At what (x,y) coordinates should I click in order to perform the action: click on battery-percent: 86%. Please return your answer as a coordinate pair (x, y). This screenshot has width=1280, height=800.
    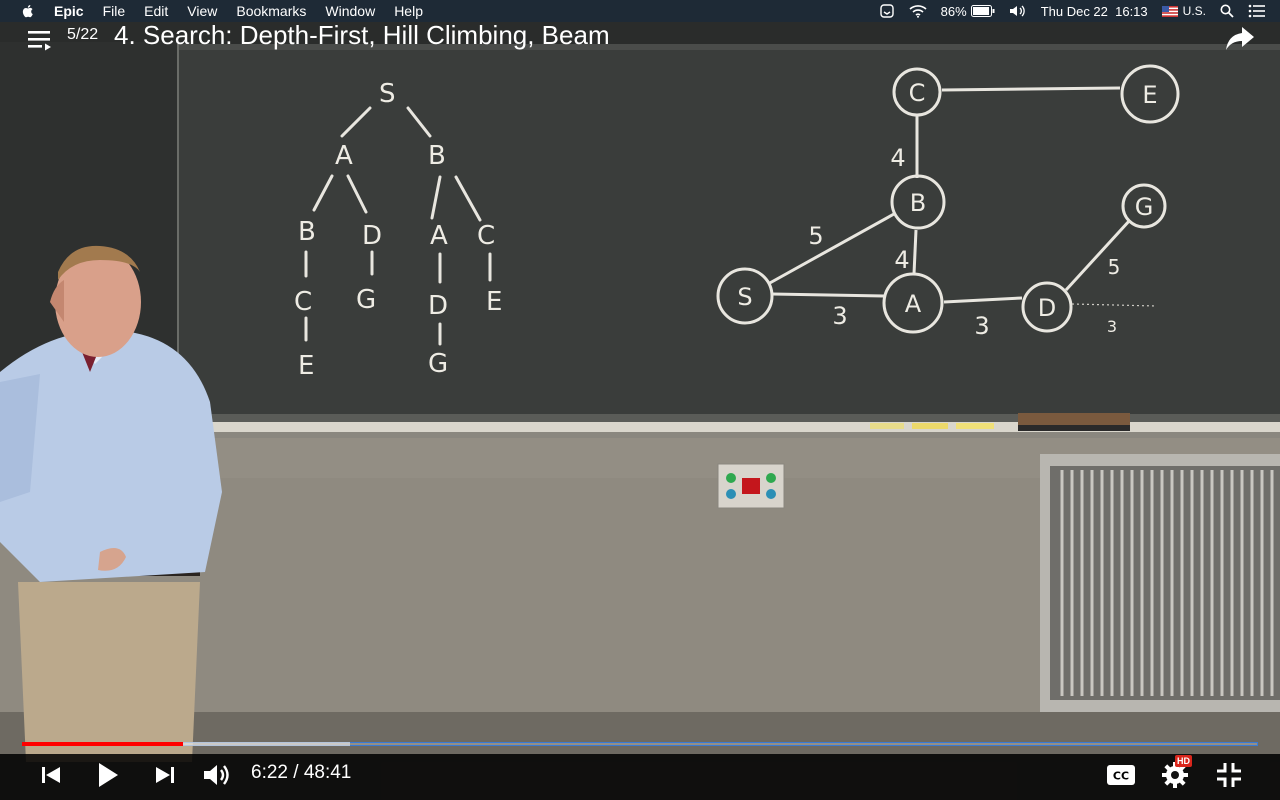
    Looking at the image, I should click on (954, 11).